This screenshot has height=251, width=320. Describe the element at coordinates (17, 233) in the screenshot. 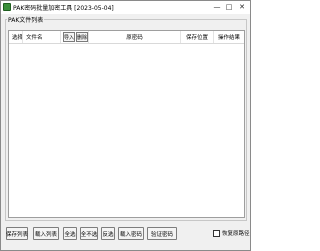

I see `save-list-button: 保存列表` at that location.